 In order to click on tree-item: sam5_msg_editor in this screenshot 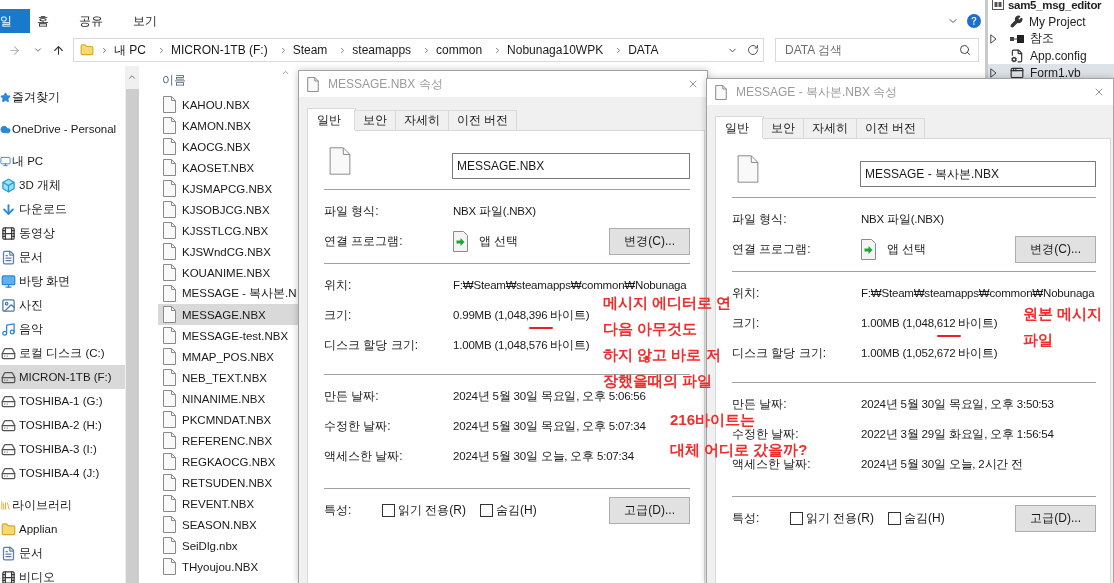, I will do `click(1051, 6)`.